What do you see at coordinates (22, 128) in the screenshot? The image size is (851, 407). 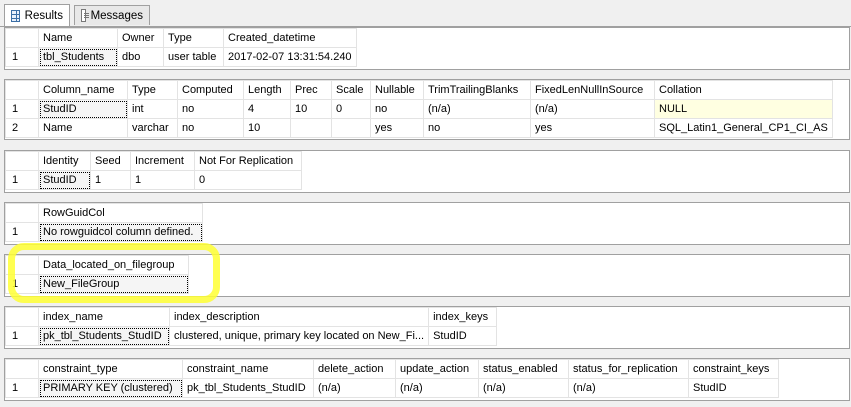 I see `row-number: 2` at bounding box center [22, 128].